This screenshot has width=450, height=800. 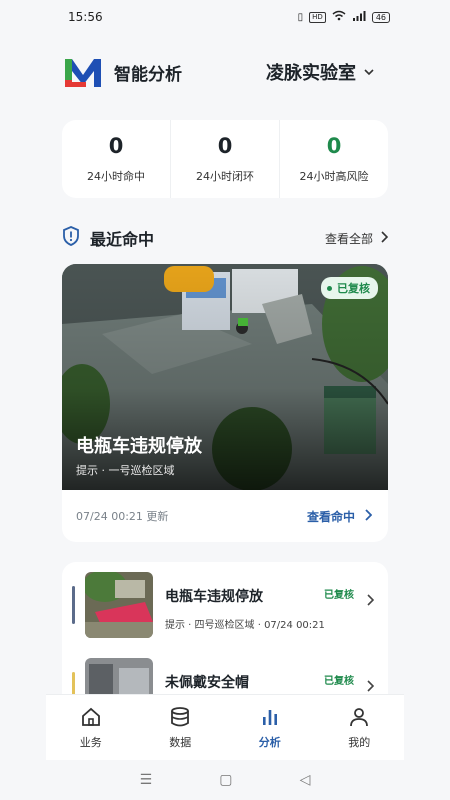 What do you see at coordinates (360, 727) in the screenshot?
I see `nav-me: 我的` at bounding box center [360, 727].